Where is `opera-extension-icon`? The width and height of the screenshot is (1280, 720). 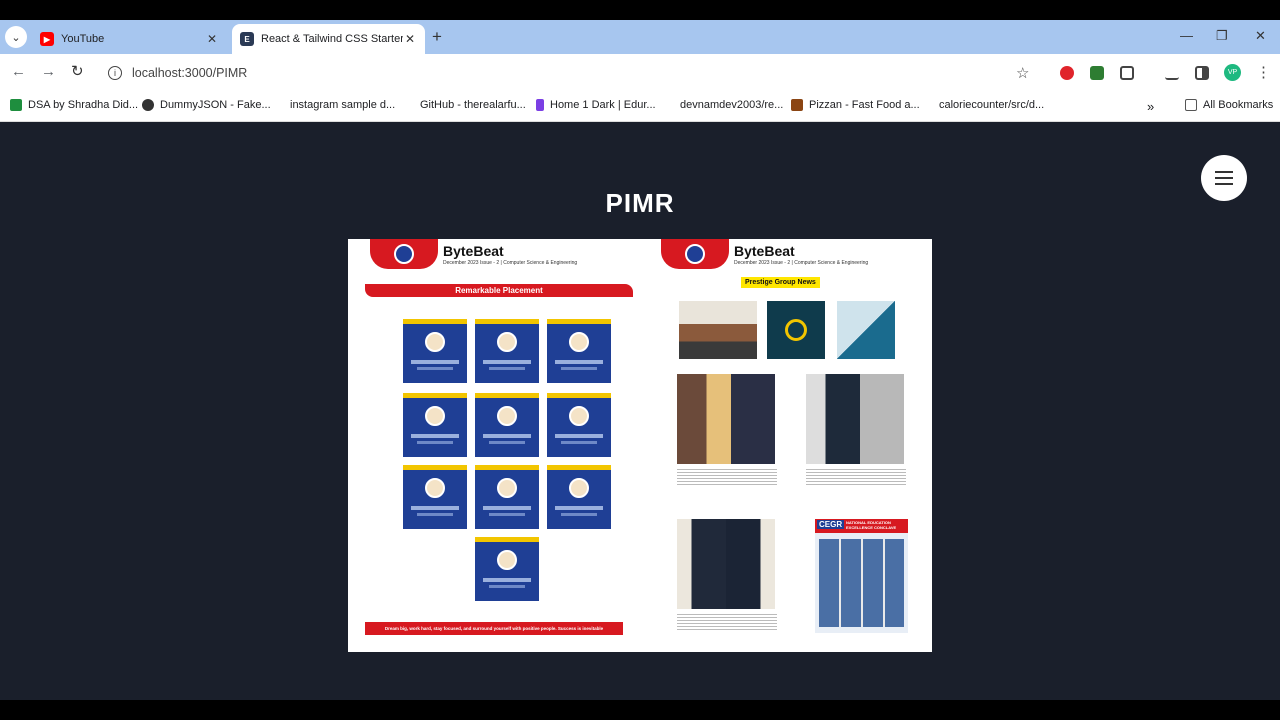
opera-extension-icon is located at coordinates (1067, 73).